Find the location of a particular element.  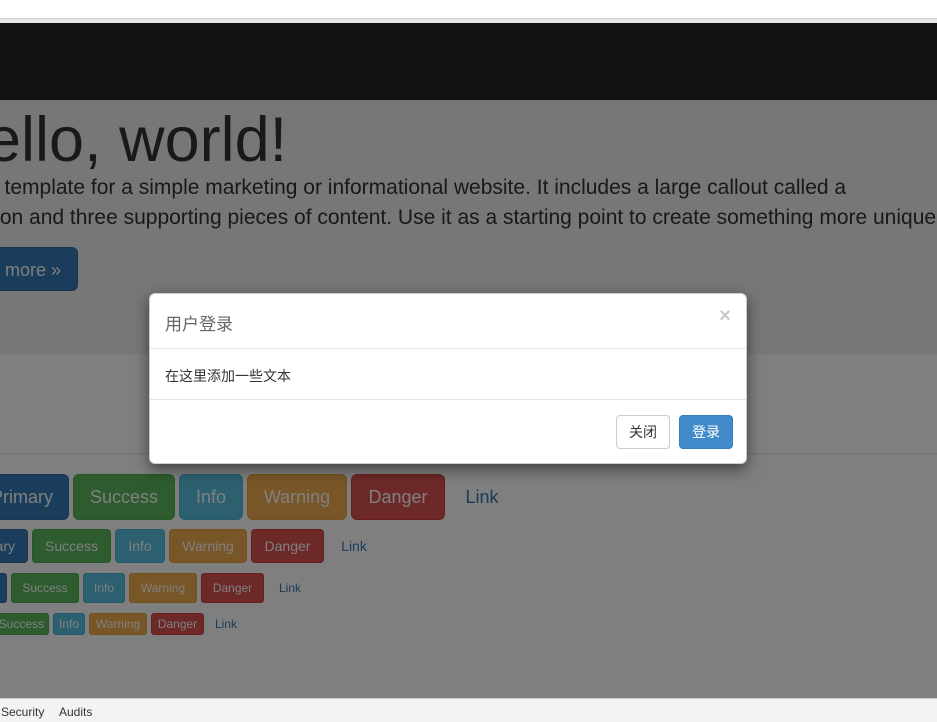

close-icon: × is located at coordinates (725, 316).